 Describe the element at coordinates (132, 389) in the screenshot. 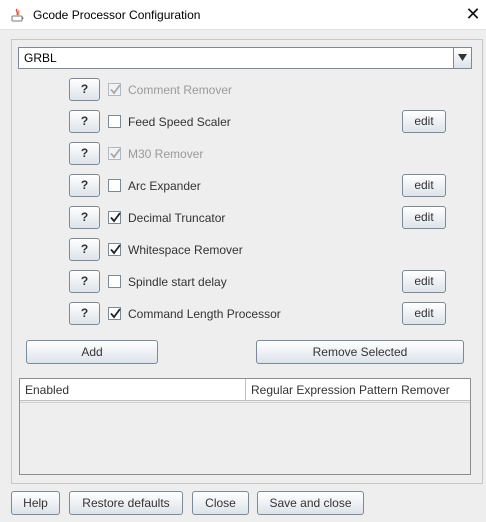

I see `column-header-enabled: Enabled` at that location.